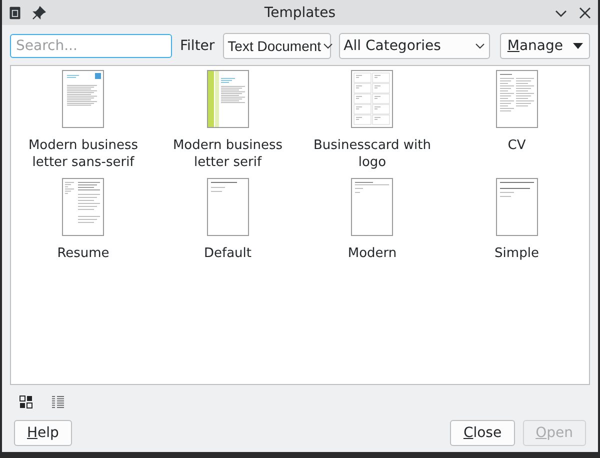 This screenshot has height=458, width=600. What do you see at coordinates (545, 46) in the screenshot?
I see `manage-button: Manage` at bounding box center [545, 46].